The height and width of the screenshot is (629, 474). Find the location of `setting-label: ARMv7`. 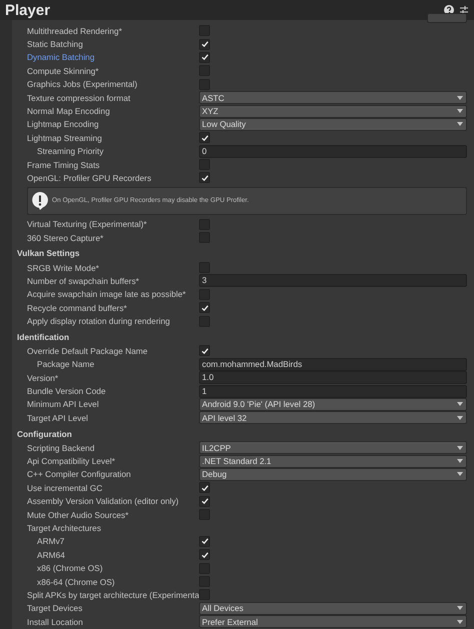

setting-label: ARMv7 is located at coordinates (51, 541).